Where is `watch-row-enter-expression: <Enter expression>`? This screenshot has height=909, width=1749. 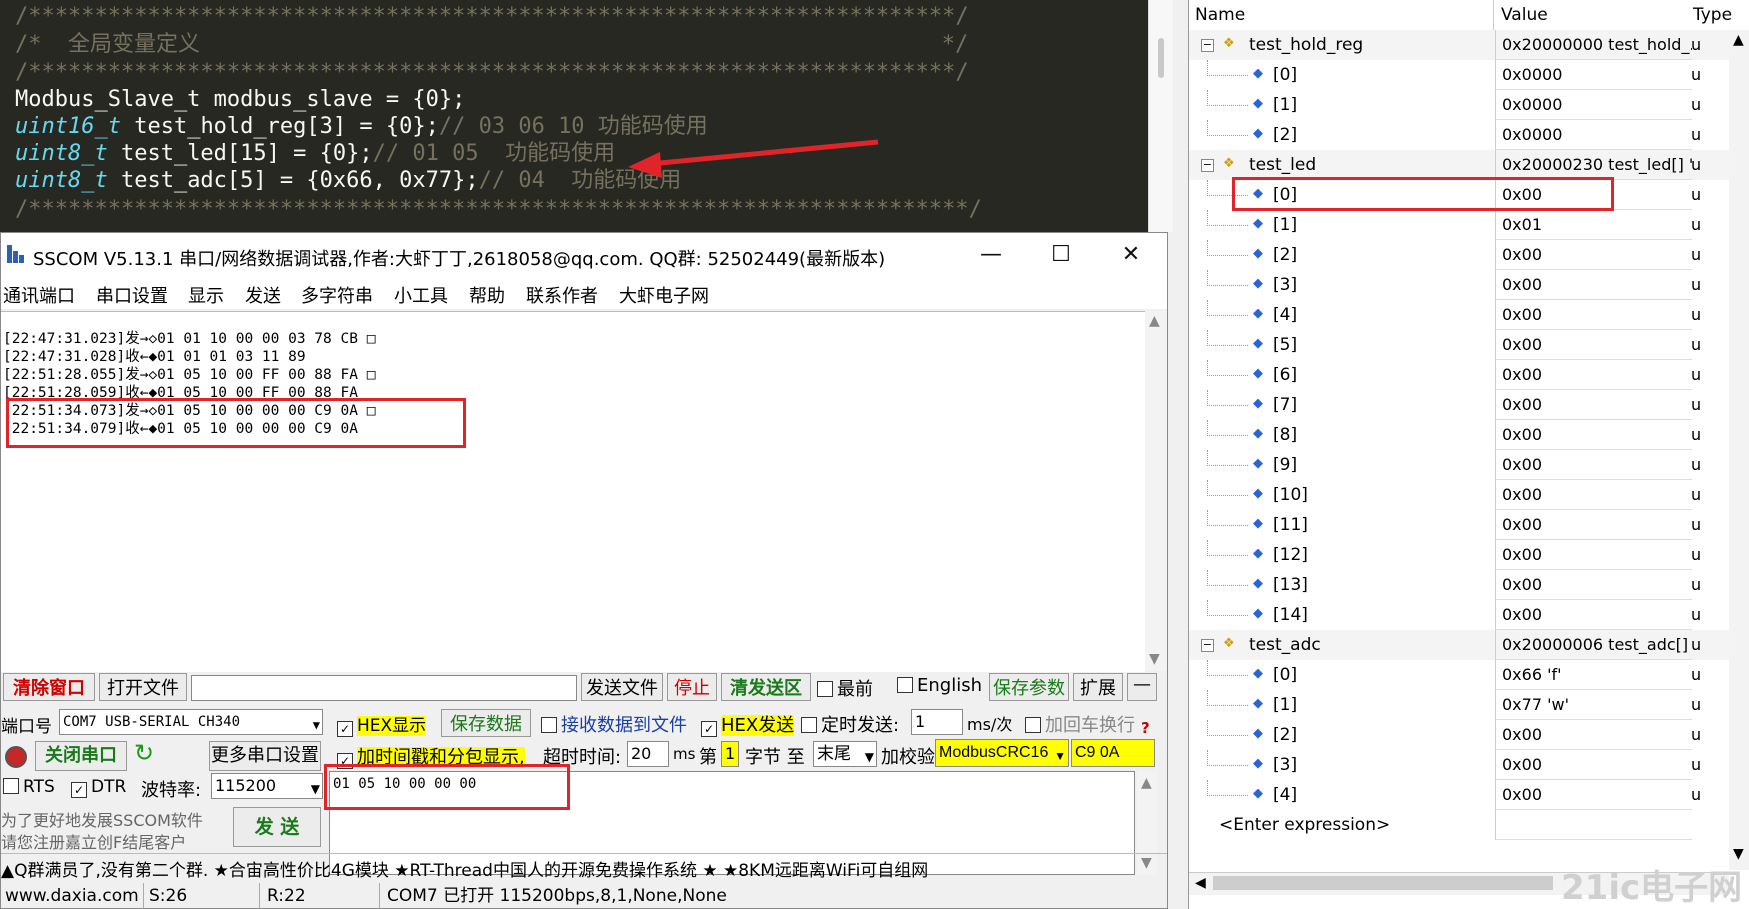
watch-row-enter-expression: <Enter expression> is located at coordinates (1459, 825).